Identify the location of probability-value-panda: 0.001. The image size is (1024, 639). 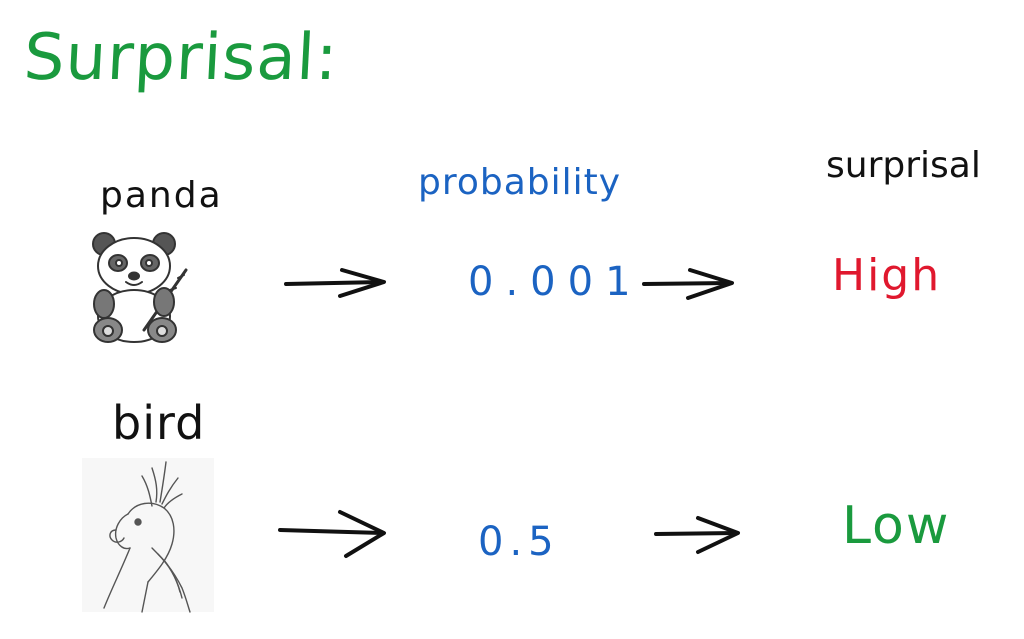
(555, 282).